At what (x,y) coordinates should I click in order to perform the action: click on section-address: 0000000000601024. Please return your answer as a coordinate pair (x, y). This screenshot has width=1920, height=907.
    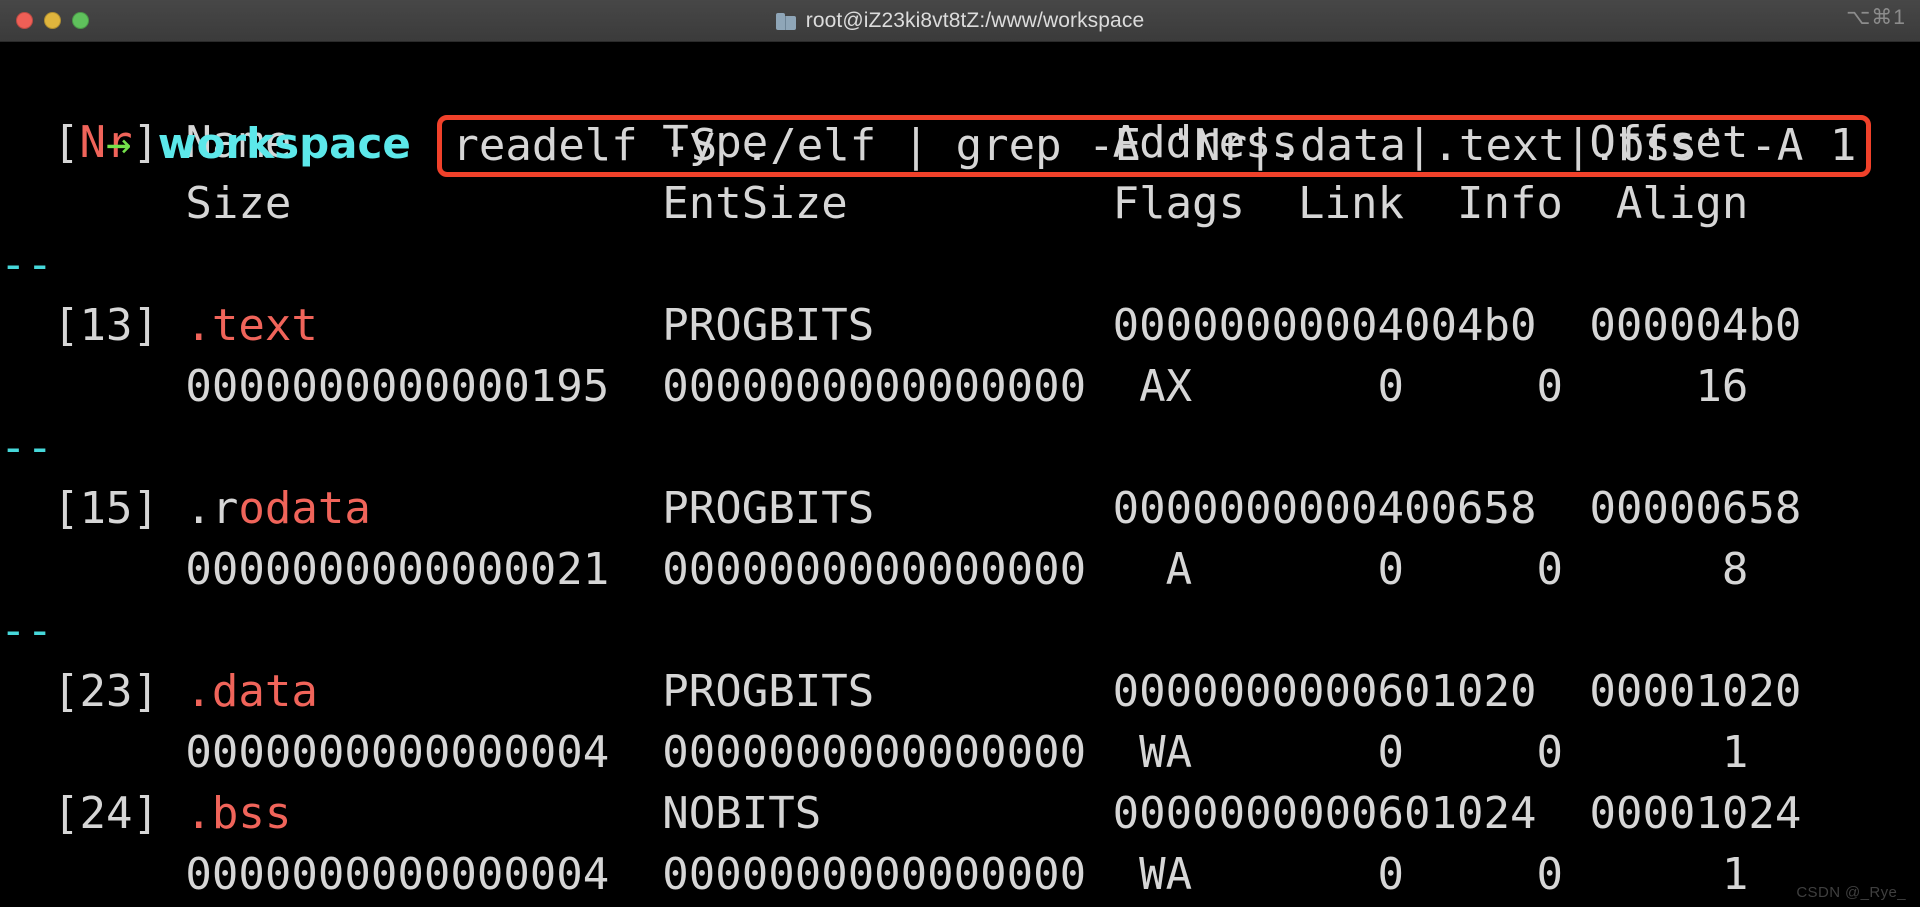
    Looking at the image, I should click on (1324, 813).